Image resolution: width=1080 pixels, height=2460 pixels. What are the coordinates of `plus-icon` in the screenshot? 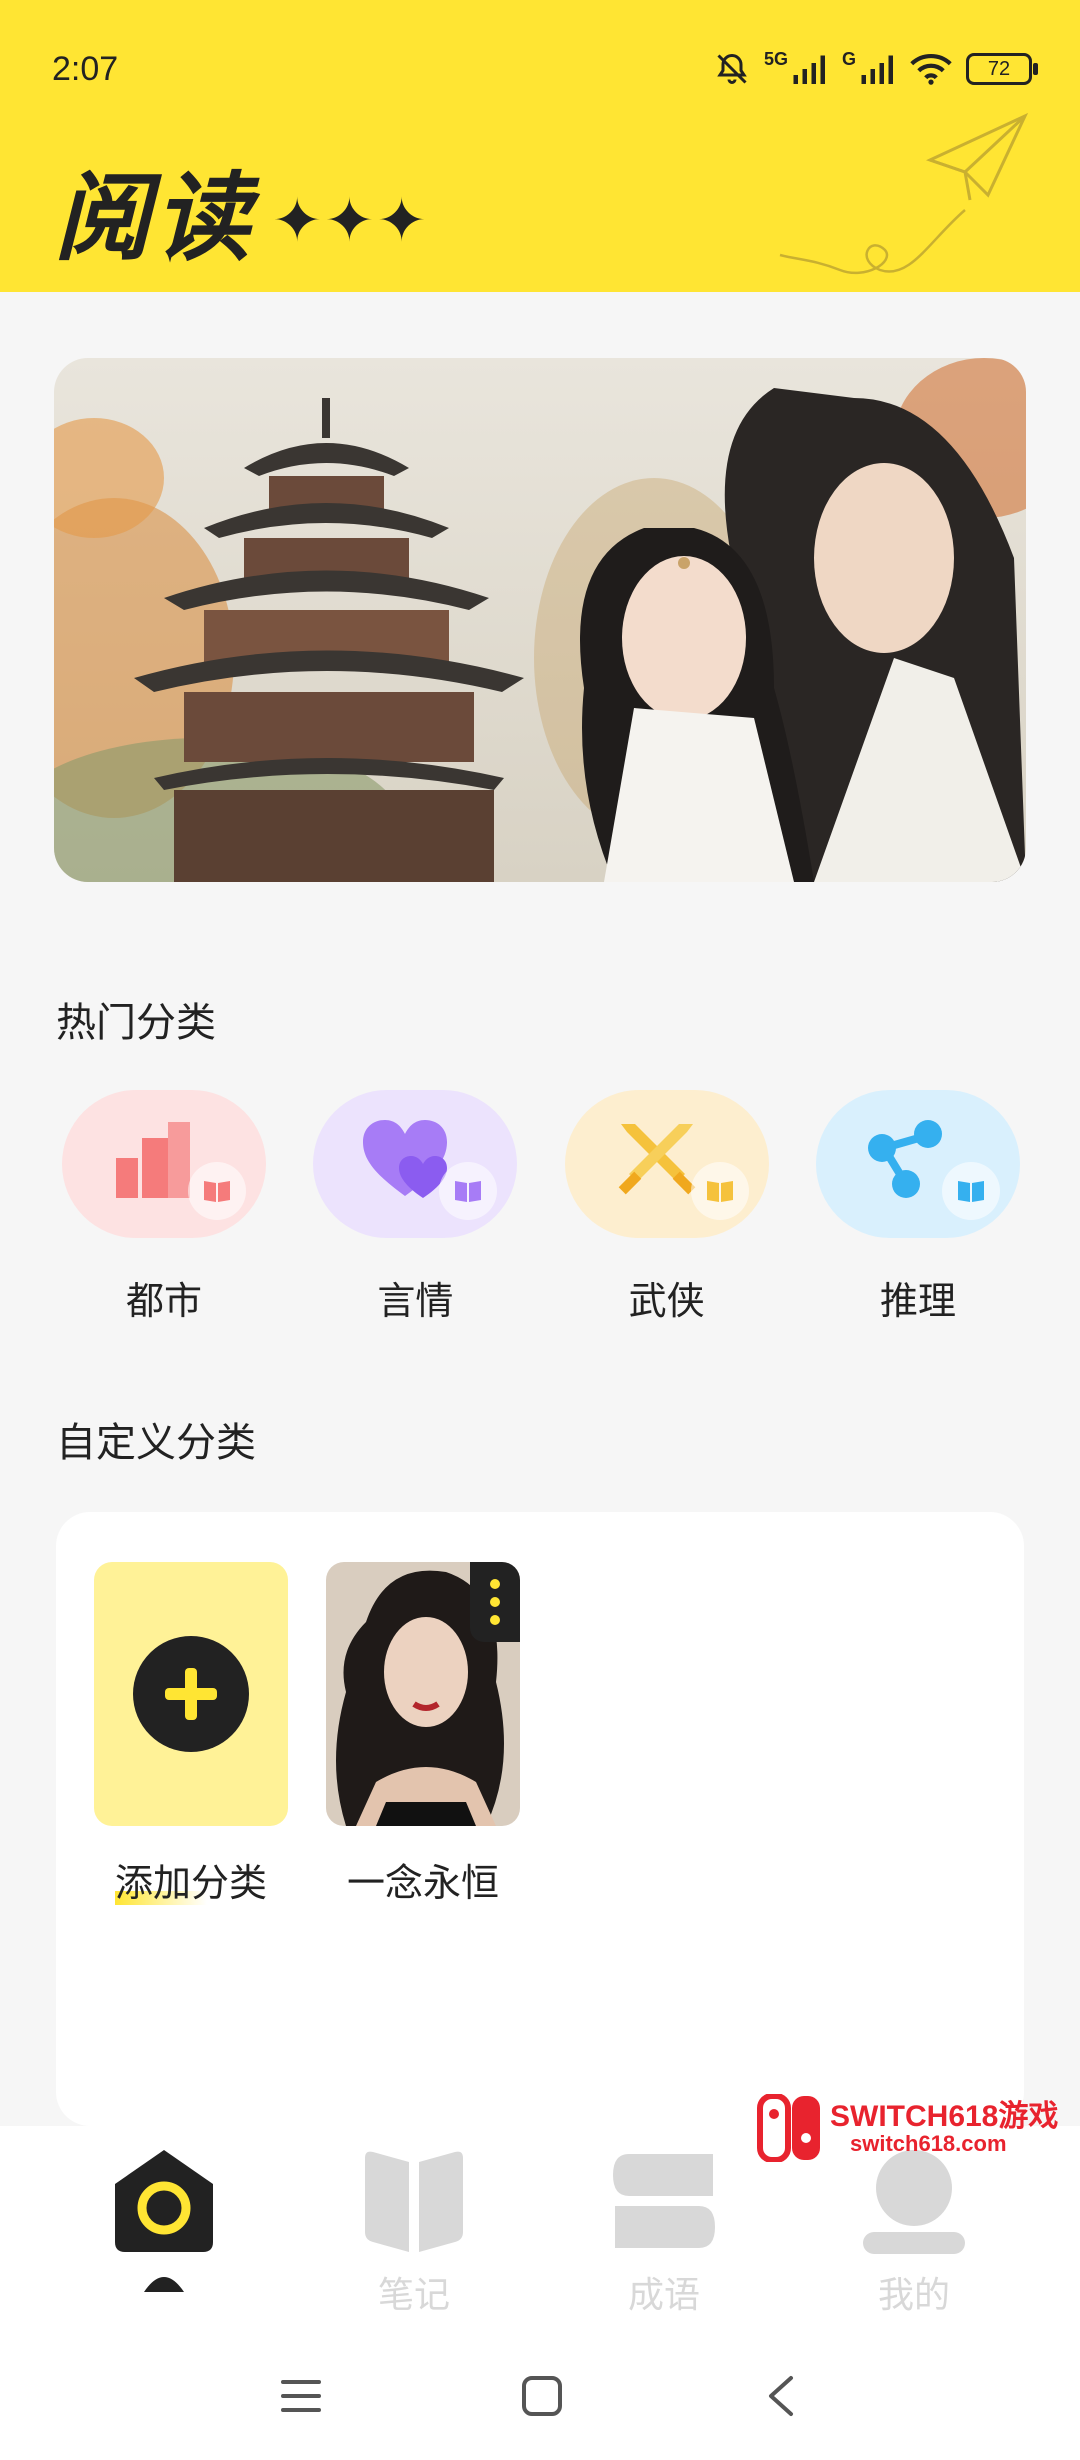 It's located at (191, 1694).